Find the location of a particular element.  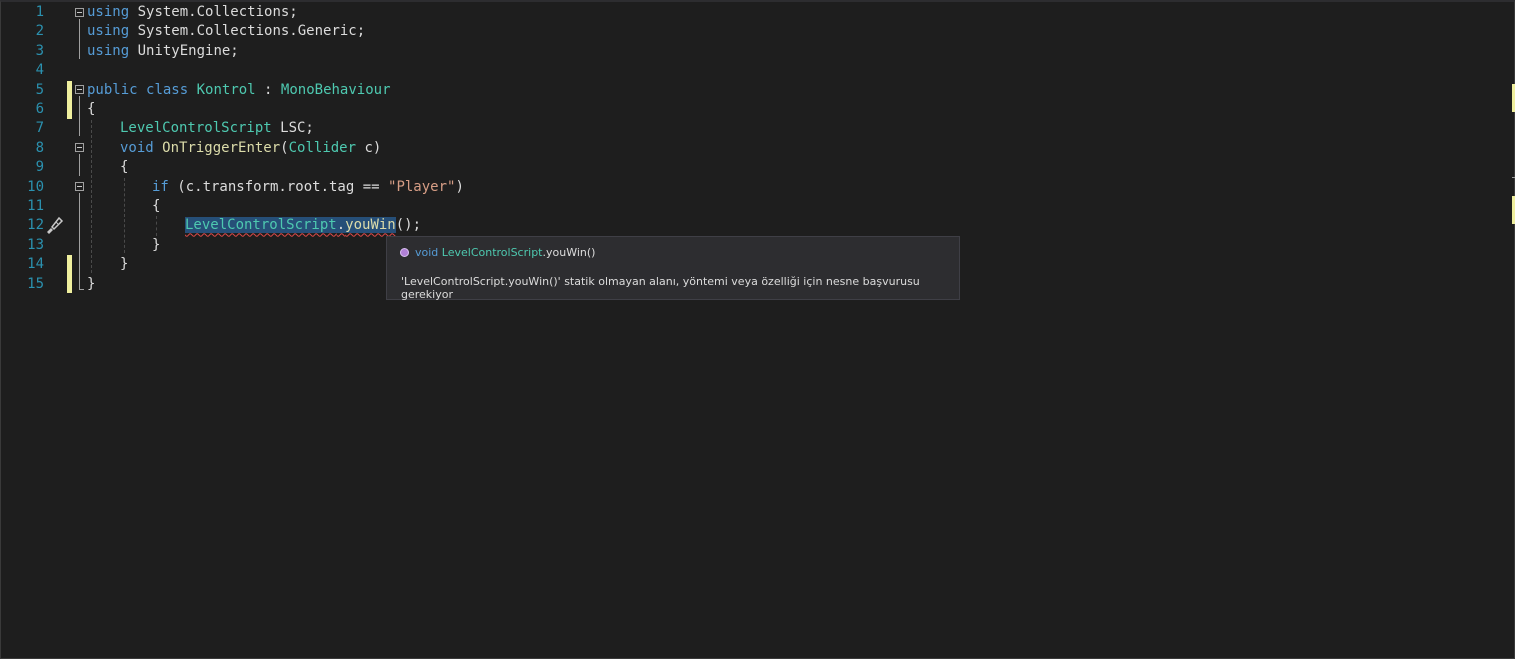

keyword: if is located at coordinates (160, 186).